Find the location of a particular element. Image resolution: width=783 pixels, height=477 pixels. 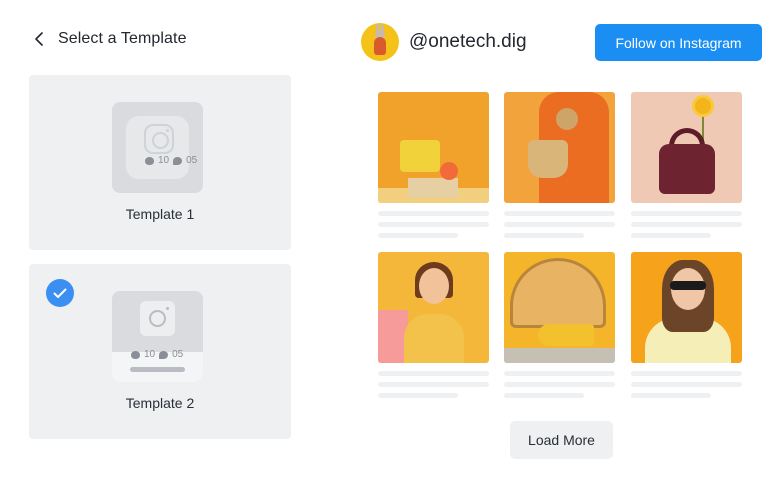

avatar is located at coordinates (380, 42).